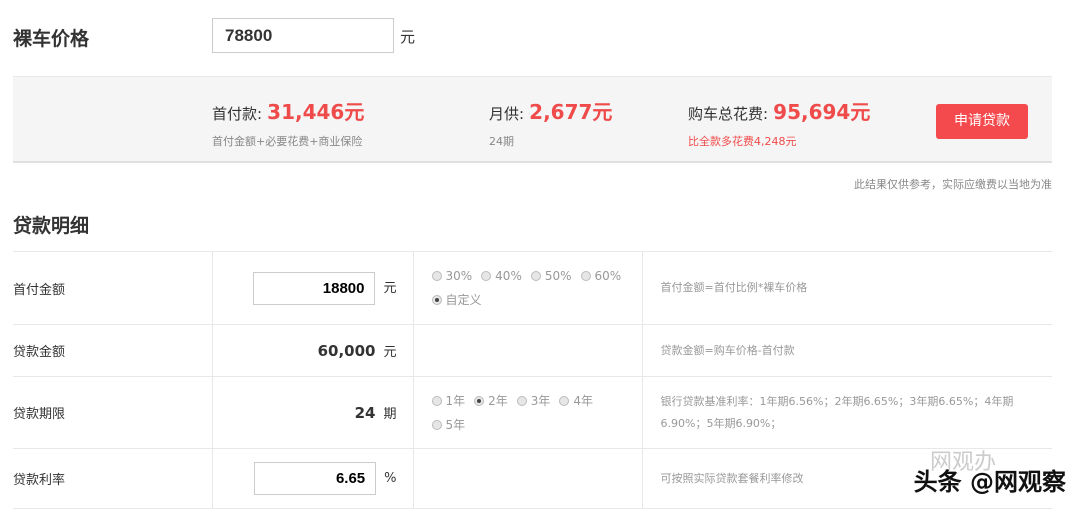  I want to click on radio-4y: 4年, so click(576, 401).